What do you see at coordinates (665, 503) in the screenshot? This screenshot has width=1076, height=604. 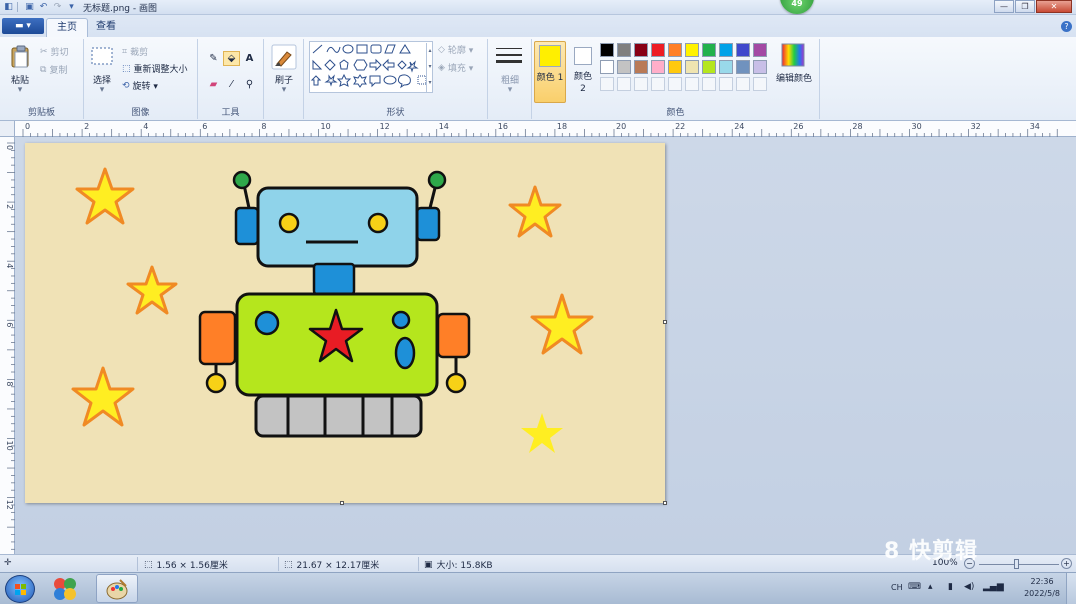 I see `resize-handle-corner` at bounding box center [665, 503].